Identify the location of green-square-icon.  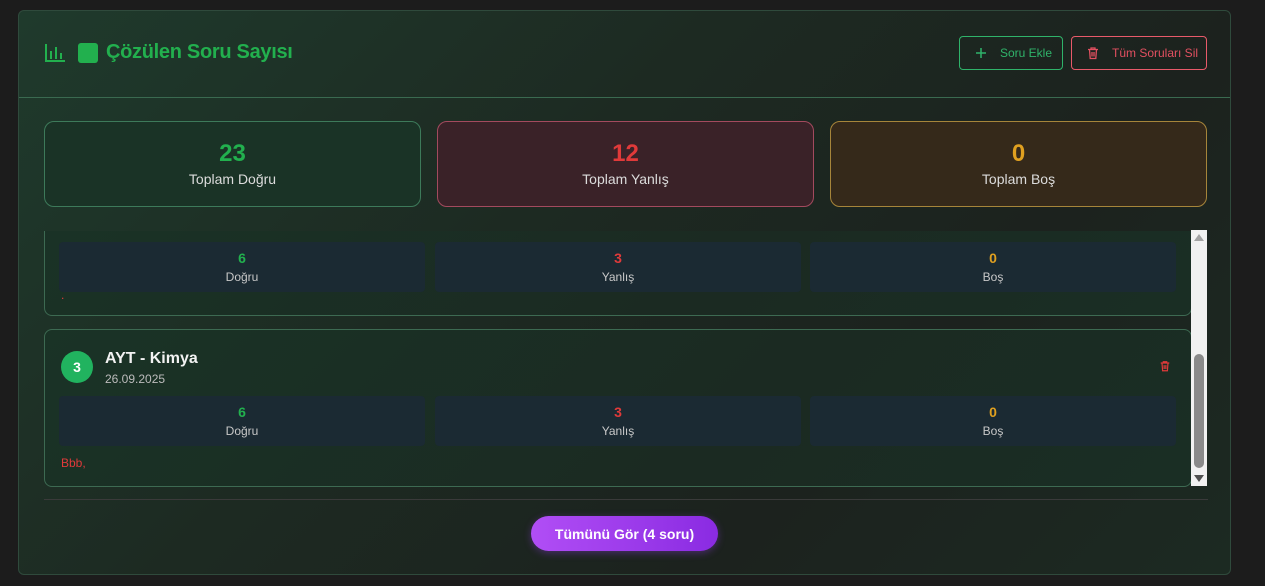
(88, 52).